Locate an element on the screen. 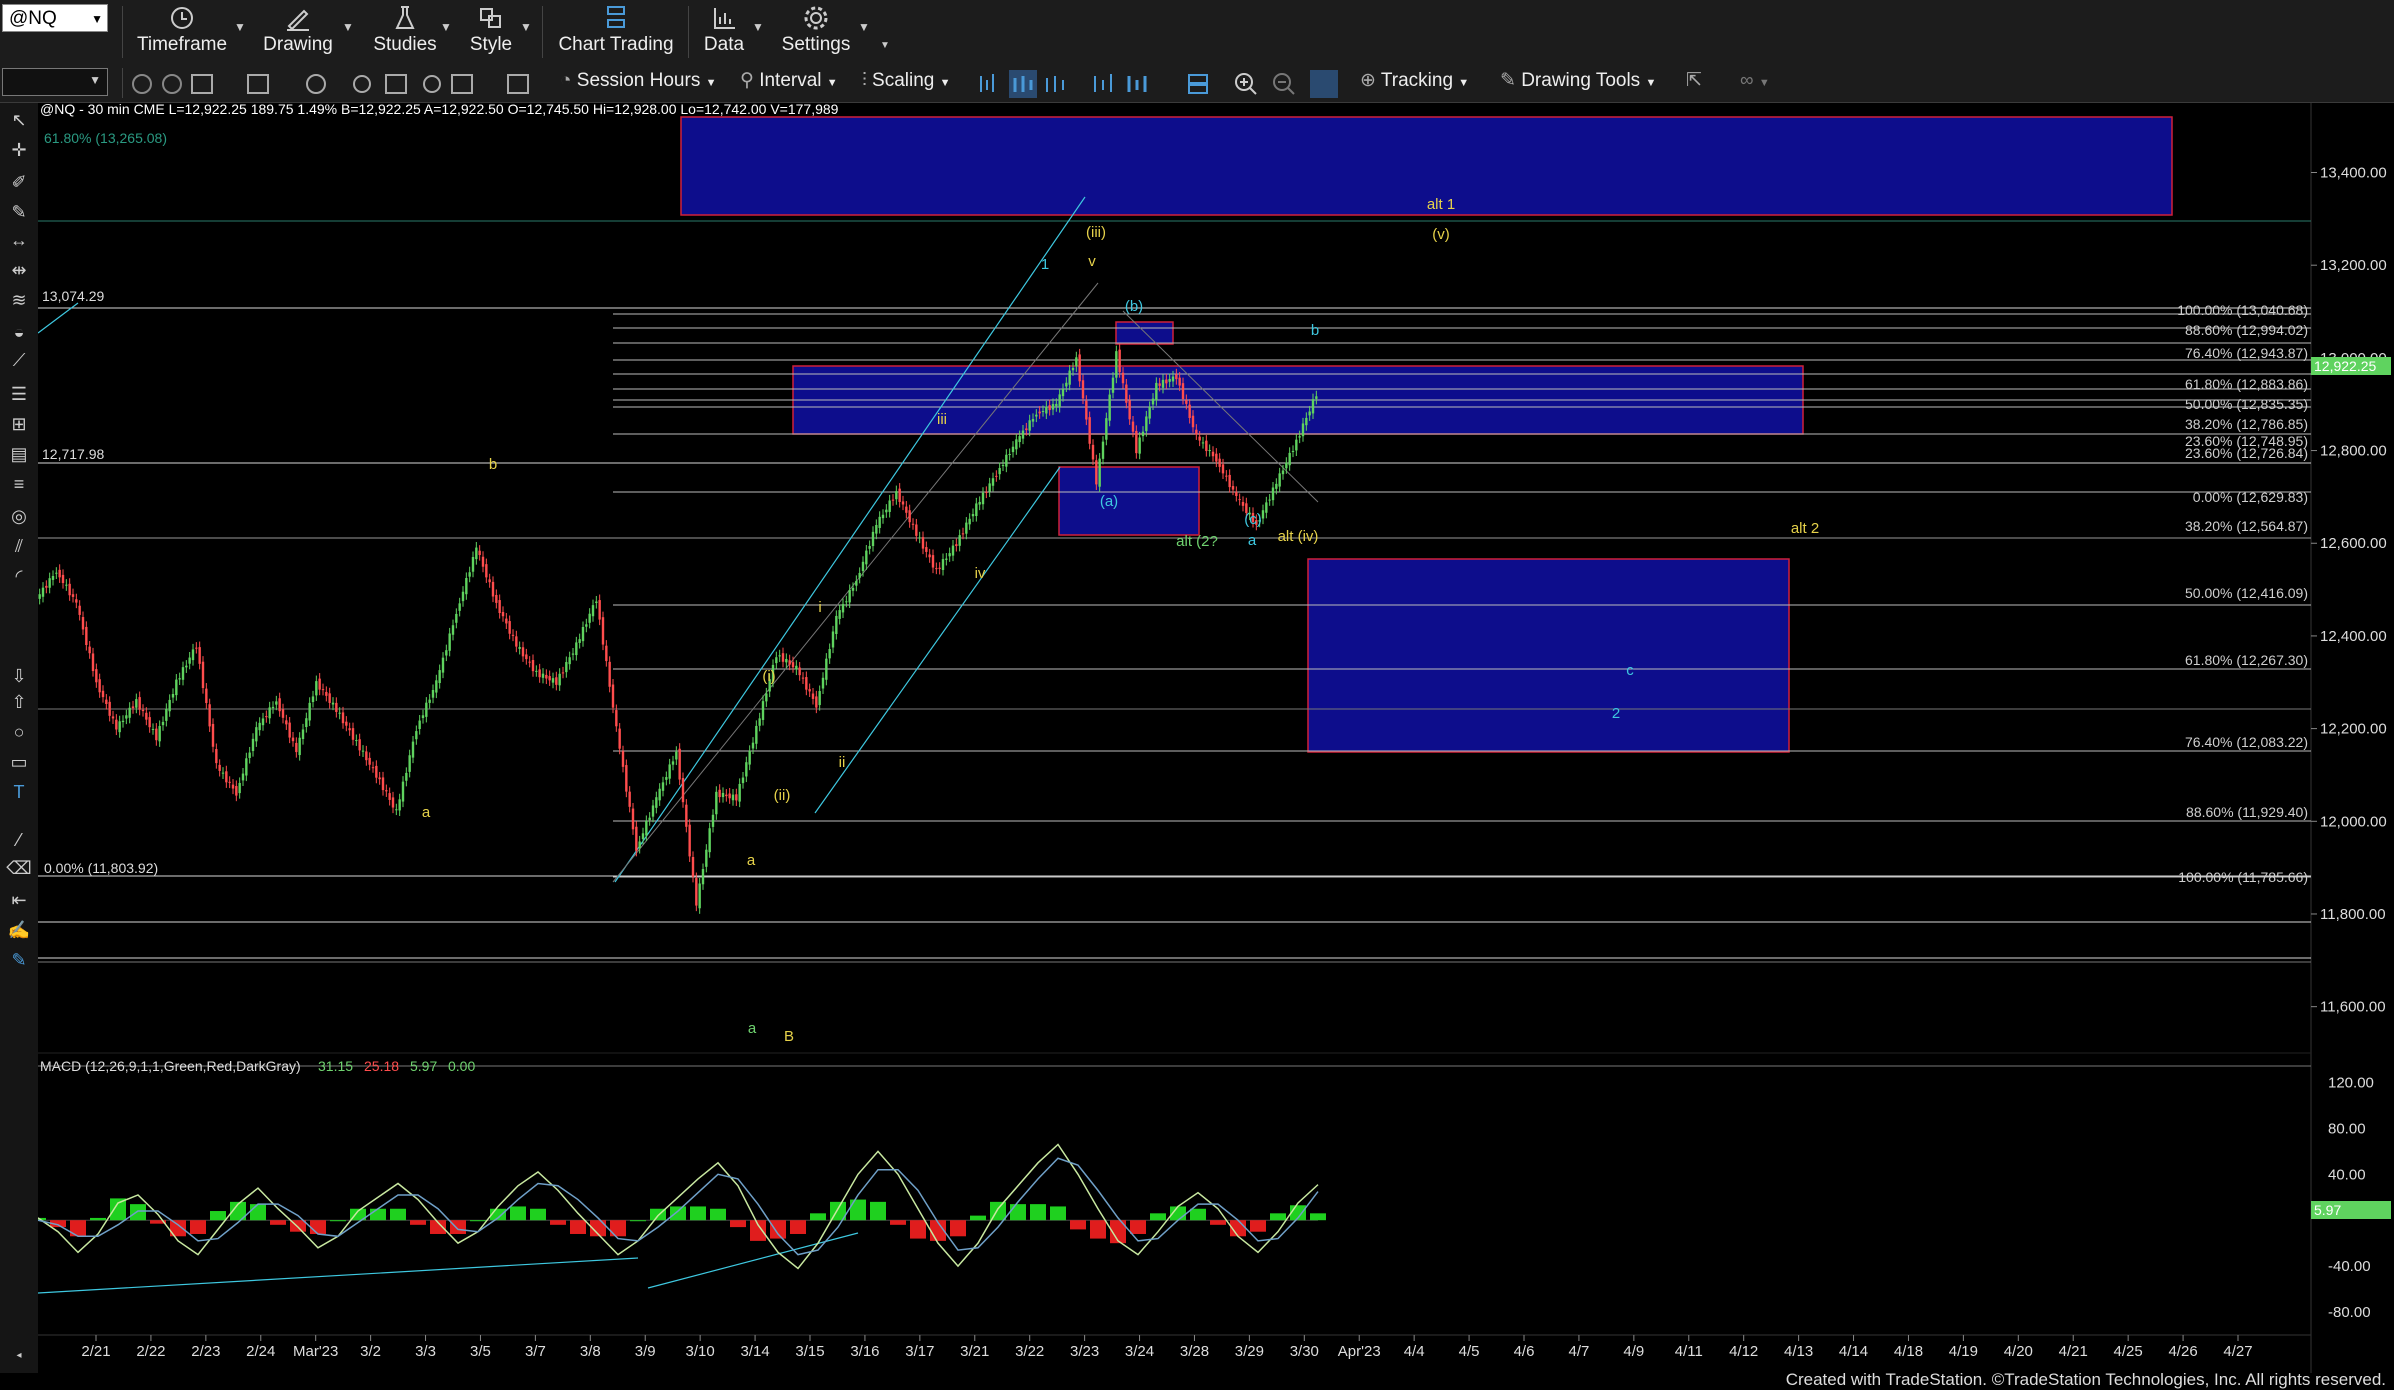 The image size is (2394, 1390). text-icon: T is located at coordinates (19, 792).